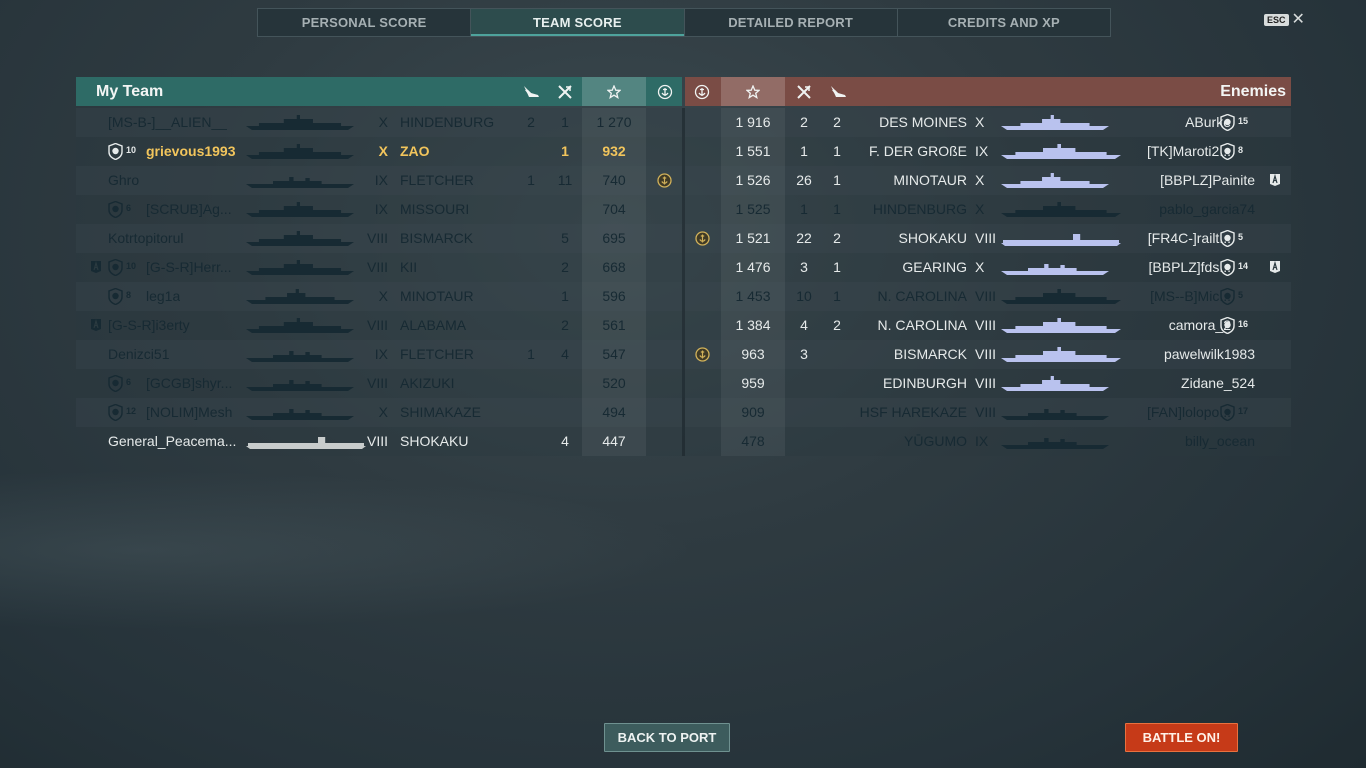 The height and width of the screenshot is (768, 1366). I want to click on ships-destroyed: 26, so click(804, 180).